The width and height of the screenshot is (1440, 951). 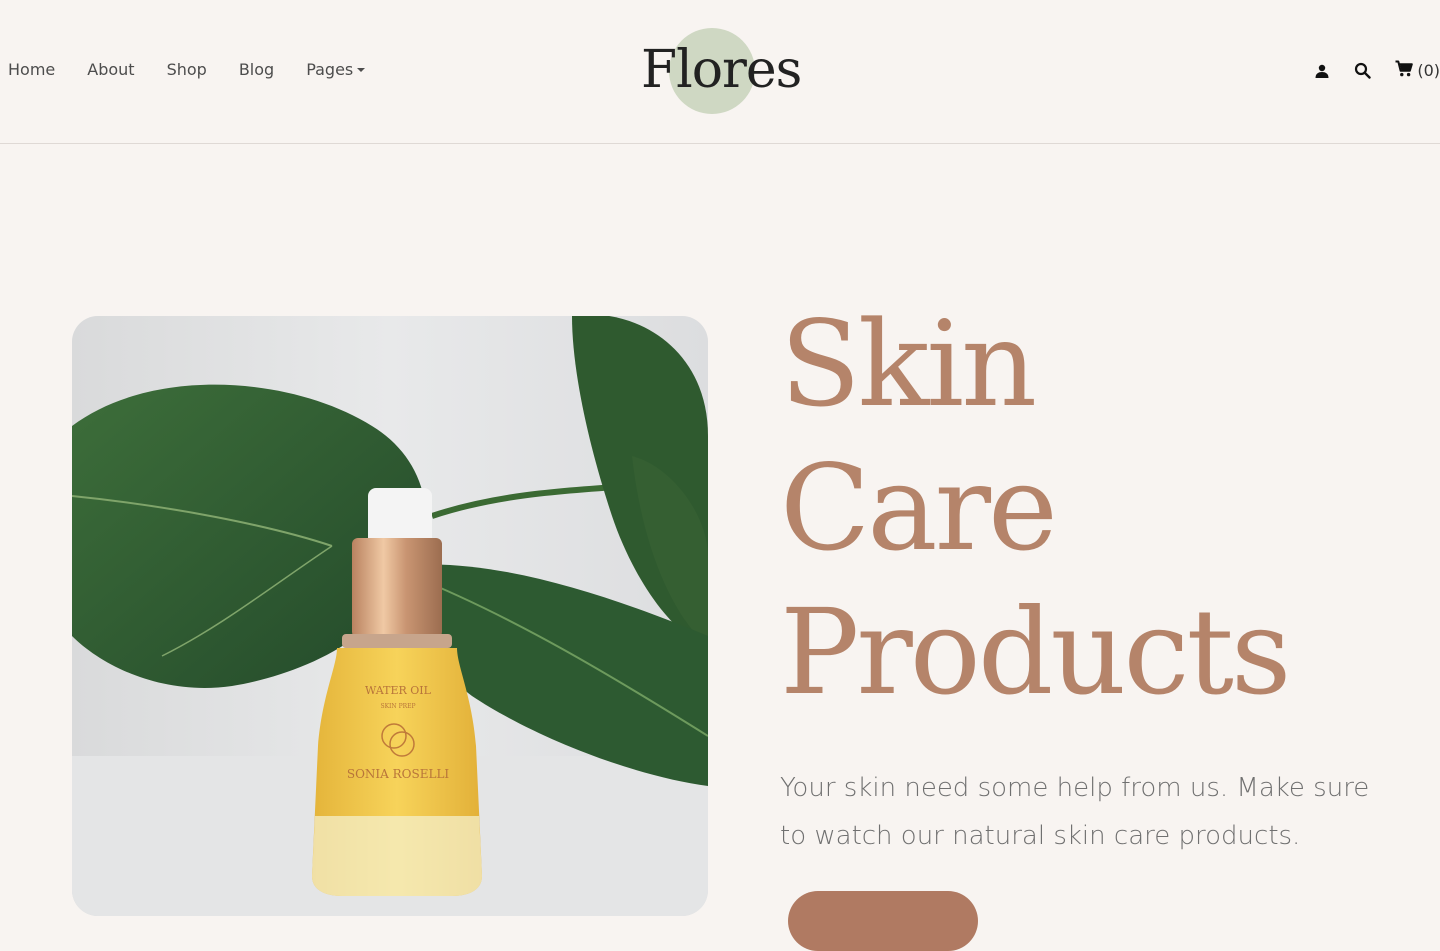 What do you see at coordinates (1404, 70) in the screenshot?
I see `cart-icon` at bounding box center [1404, 70].